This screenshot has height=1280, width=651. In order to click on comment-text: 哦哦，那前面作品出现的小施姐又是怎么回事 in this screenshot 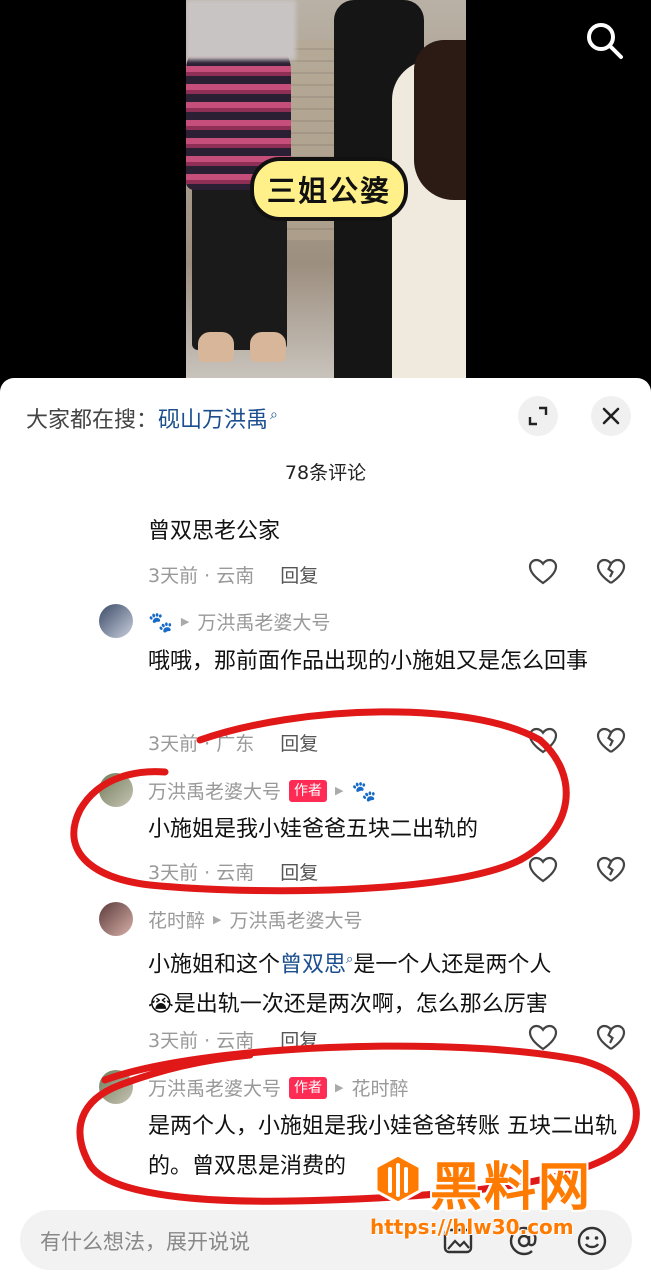, I will do `click(368, 661)`.